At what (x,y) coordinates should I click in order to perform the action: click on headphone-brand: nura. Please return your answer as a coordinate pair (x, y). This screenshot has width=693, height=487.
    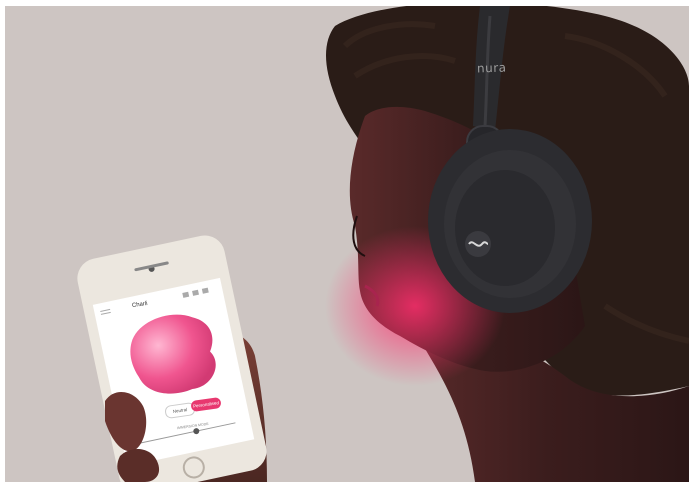
    Looking at the image, I should click on (491, 68).